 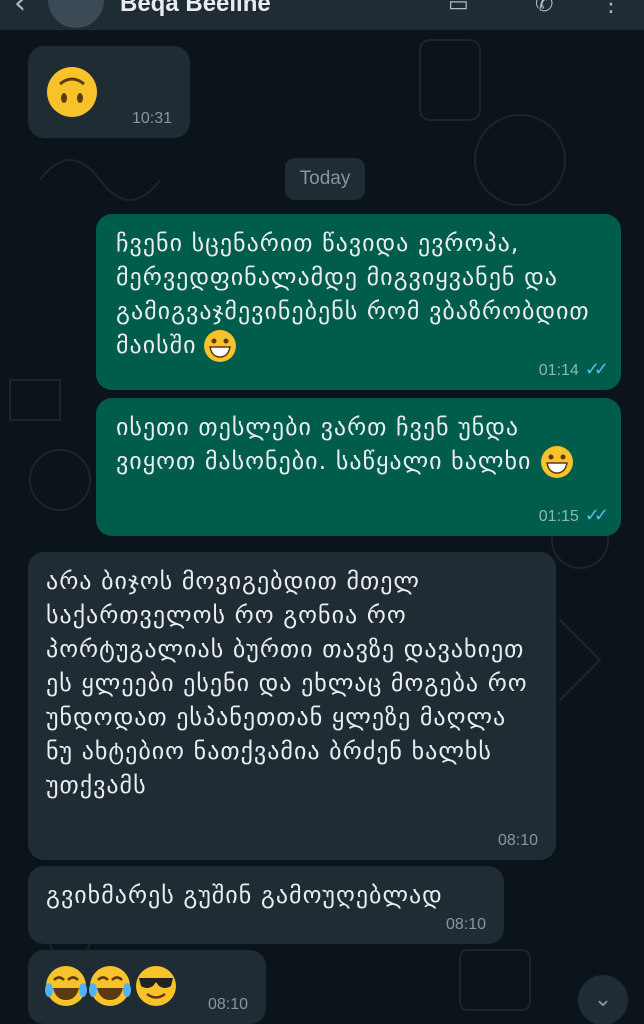 What do you see at coordinates (558, 516) in the screenshot?
I see `message-time: 01:15` at bounding box center [558, 516].